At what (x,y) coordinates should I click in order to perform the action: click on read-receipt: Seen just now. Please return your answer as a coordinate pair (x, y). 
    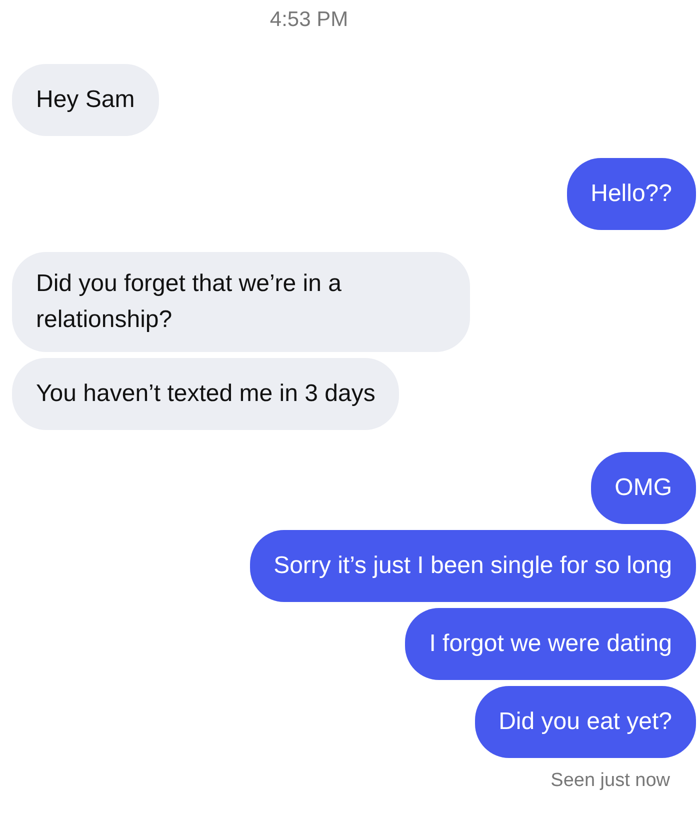
    Looking at the image, I should click on (610, 781).